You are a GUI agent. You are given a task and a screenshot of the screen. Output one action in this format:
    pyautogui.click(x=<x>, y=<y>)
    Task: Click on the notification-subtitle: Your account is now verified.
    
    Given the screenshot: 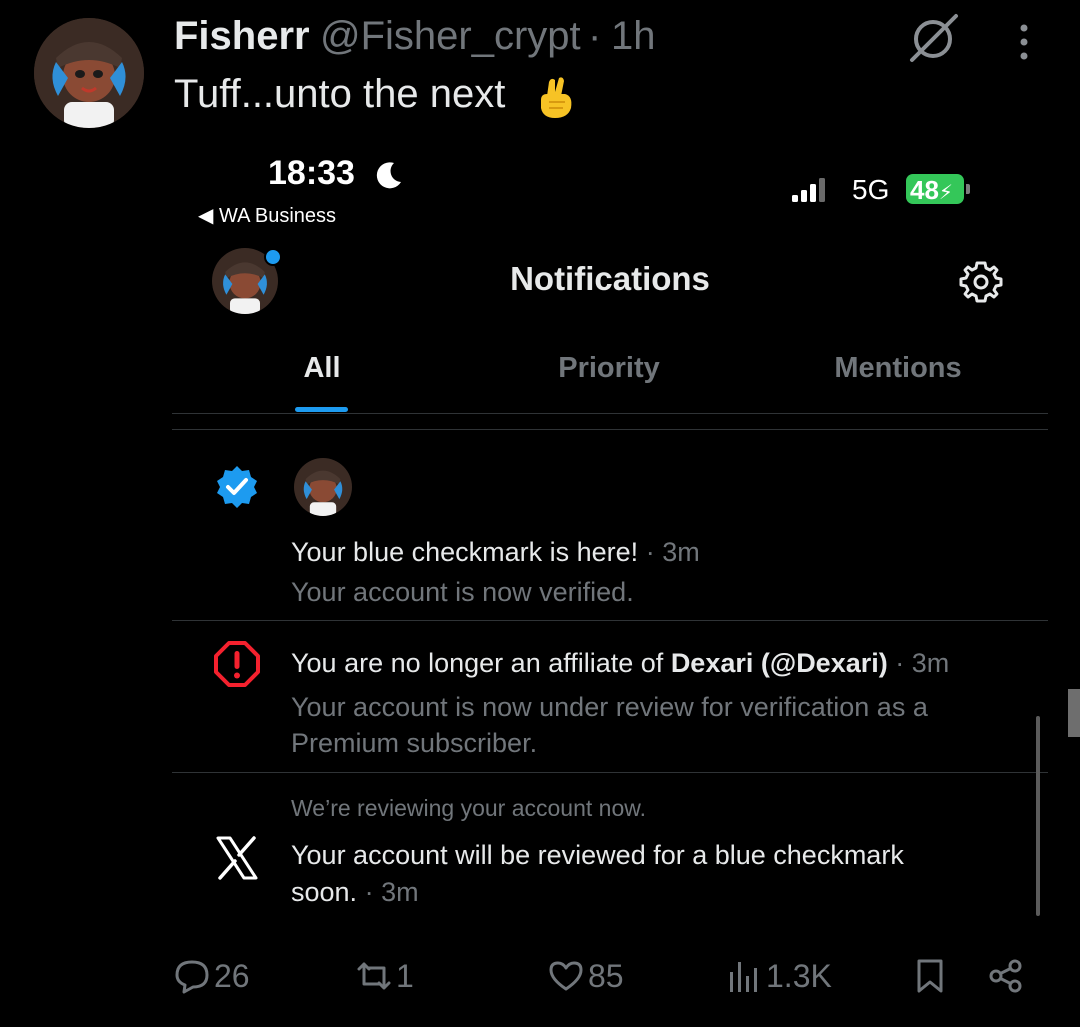 What is the action you would take?
    pyautogui.click(x=462, y=592)
    